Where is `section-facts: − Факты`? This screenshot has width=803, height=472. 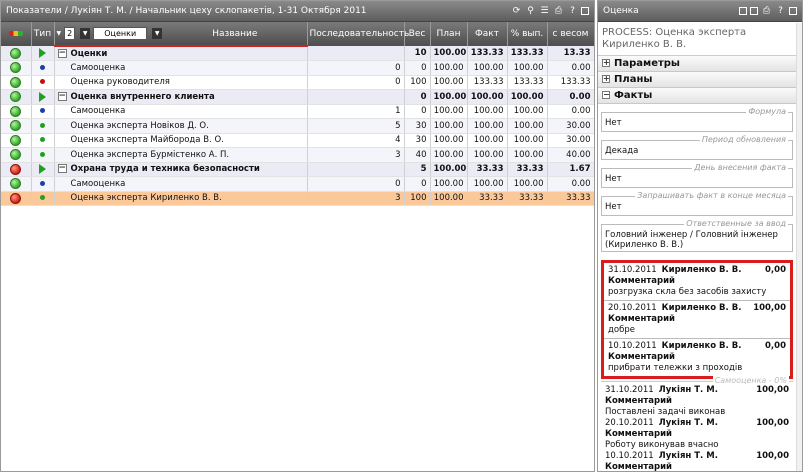
section-facts: − Факты is located at coordinates (697, 96).